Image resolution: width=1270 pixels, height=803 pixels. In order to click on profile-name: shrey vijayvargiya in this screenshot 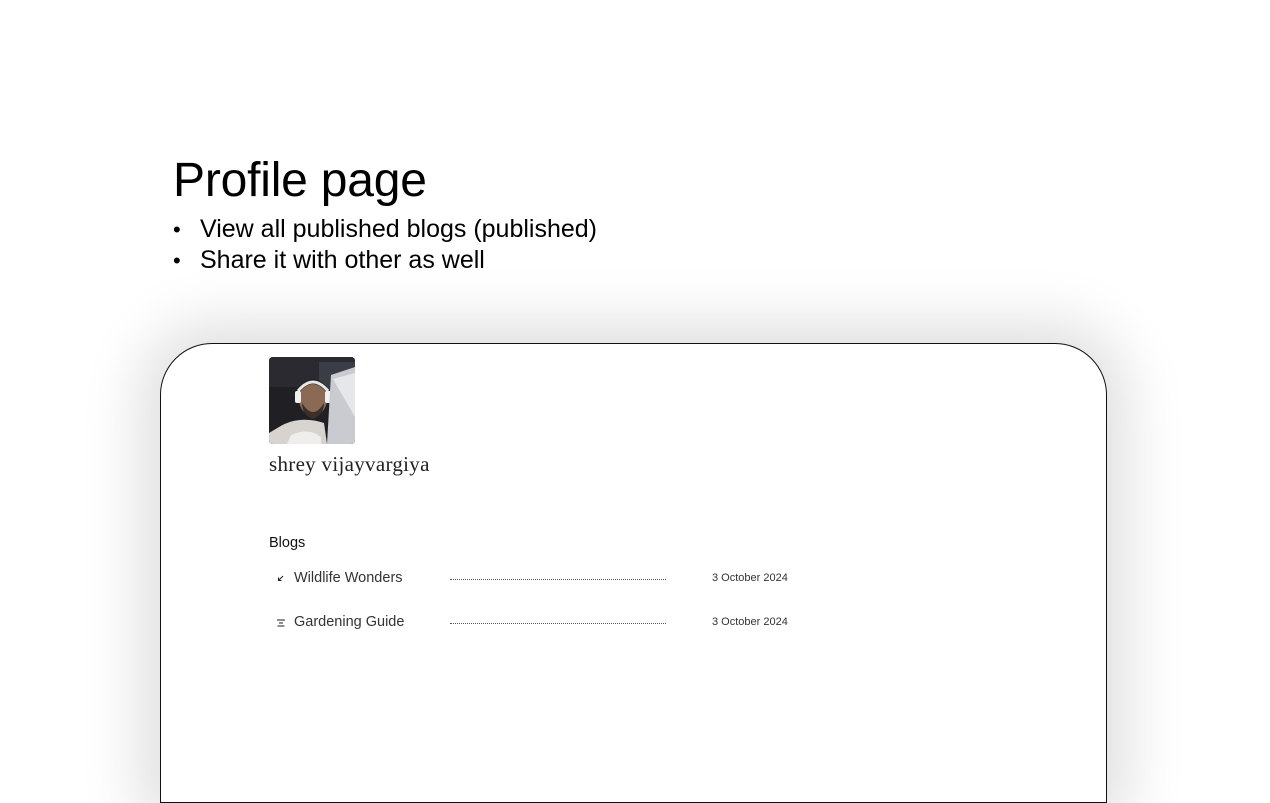, I will do `click(349, 464)`.